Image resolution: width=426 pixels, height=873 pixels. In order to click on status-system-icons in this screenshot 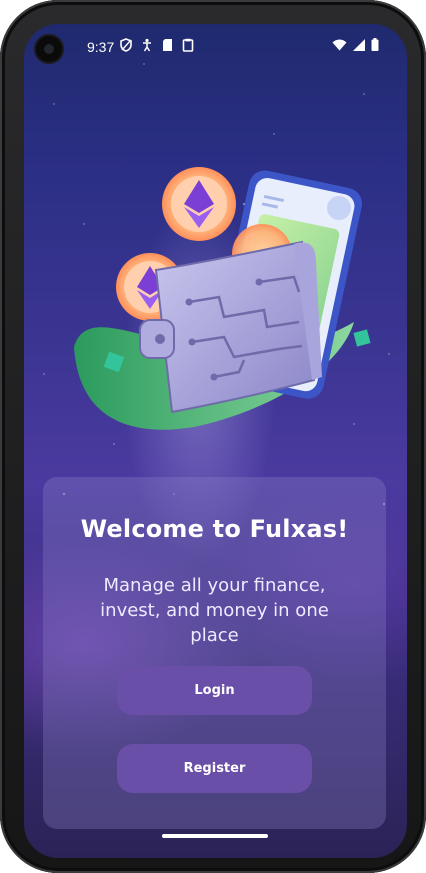, I will do `click(355, 44)`.